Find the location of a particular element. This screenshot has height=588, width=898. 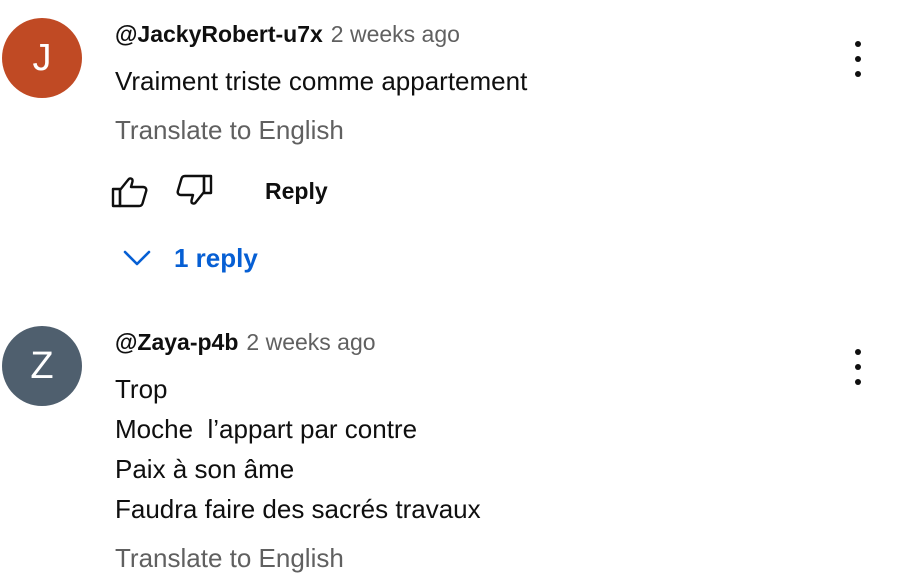

avatar-letter: Z is located at coordinates (42, 365).